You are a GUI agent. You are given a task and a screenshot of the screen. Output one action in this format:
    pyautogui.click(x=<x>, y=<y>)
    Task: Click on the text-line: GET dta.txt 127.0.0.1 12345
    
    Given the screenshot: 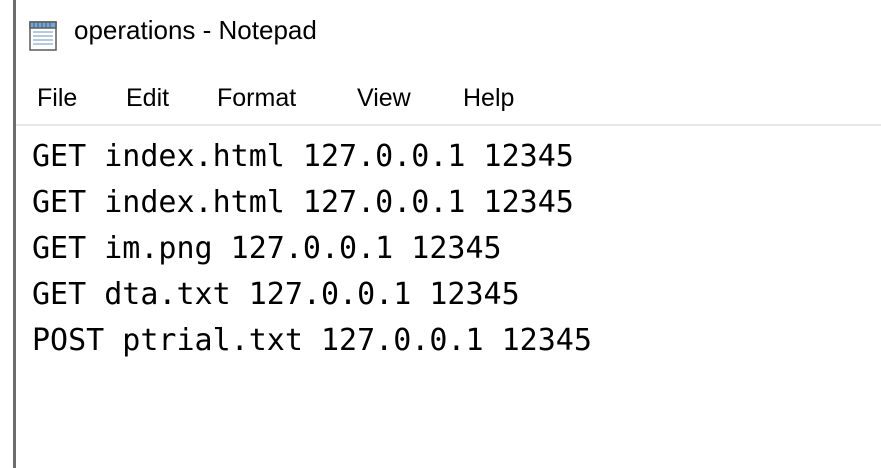 What is the action you would take?
    pyautogui.click(x=276, y=294)
    